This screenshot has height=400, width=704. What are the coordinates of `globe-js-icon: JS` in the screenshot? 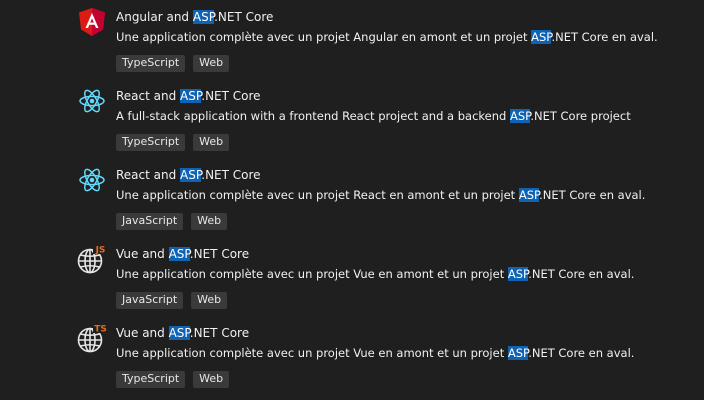 It's located at (92, 259).